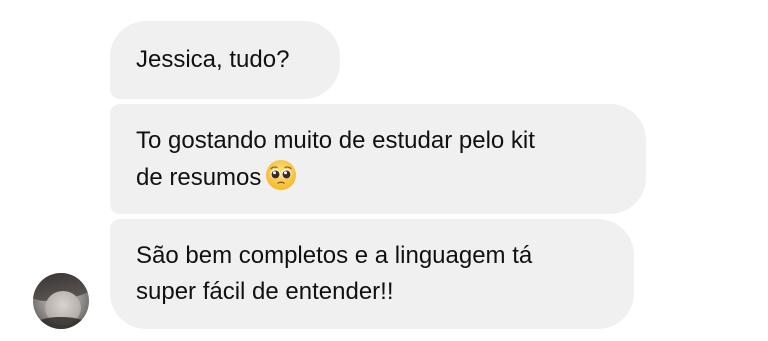  What do you see at coordinates (61, 323) in the screenshot?
I see `avatar-shoulders` at bounding box center [61, 323].